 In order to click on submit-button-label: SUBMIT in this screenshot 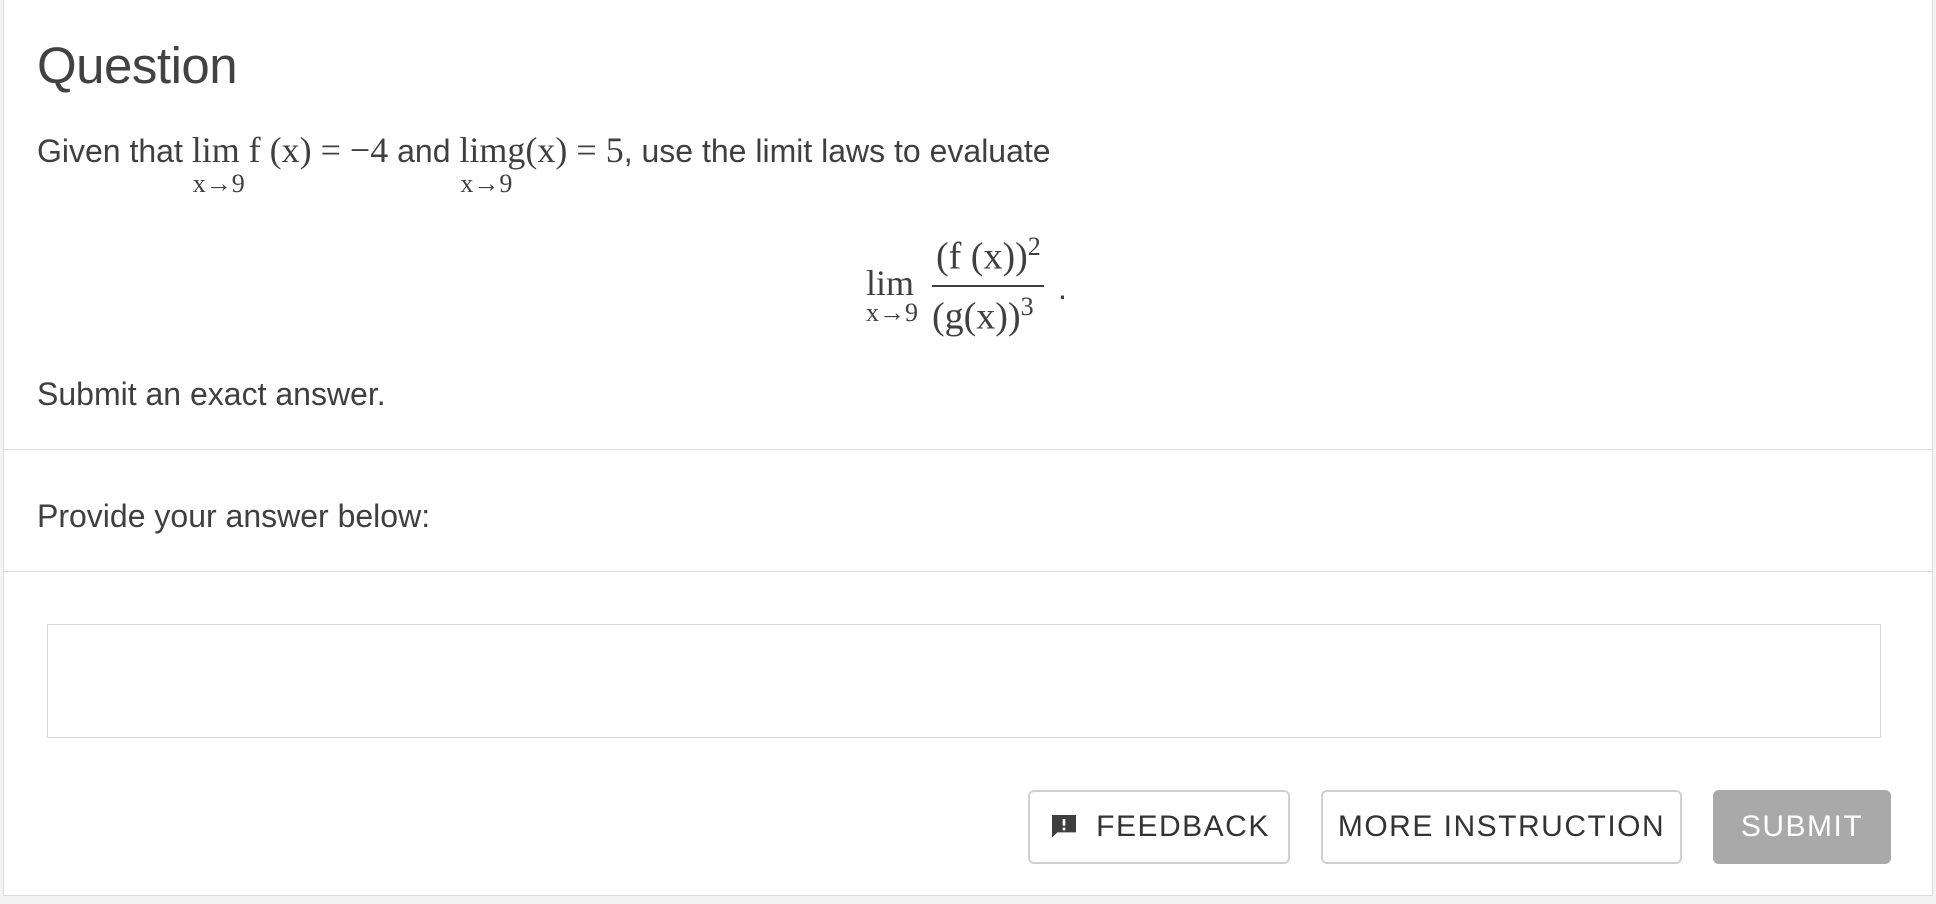, I will do `click(1802, 826)`.